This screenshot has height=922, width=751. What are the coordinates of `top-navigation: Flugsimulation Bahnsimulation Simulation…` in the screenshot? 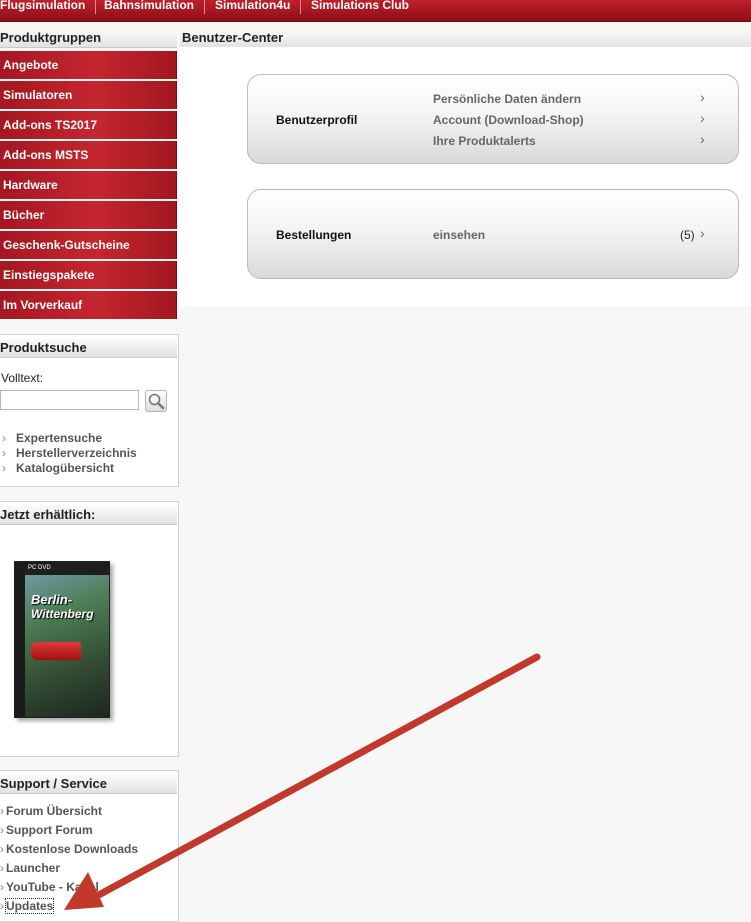 It's located at (375, 11).